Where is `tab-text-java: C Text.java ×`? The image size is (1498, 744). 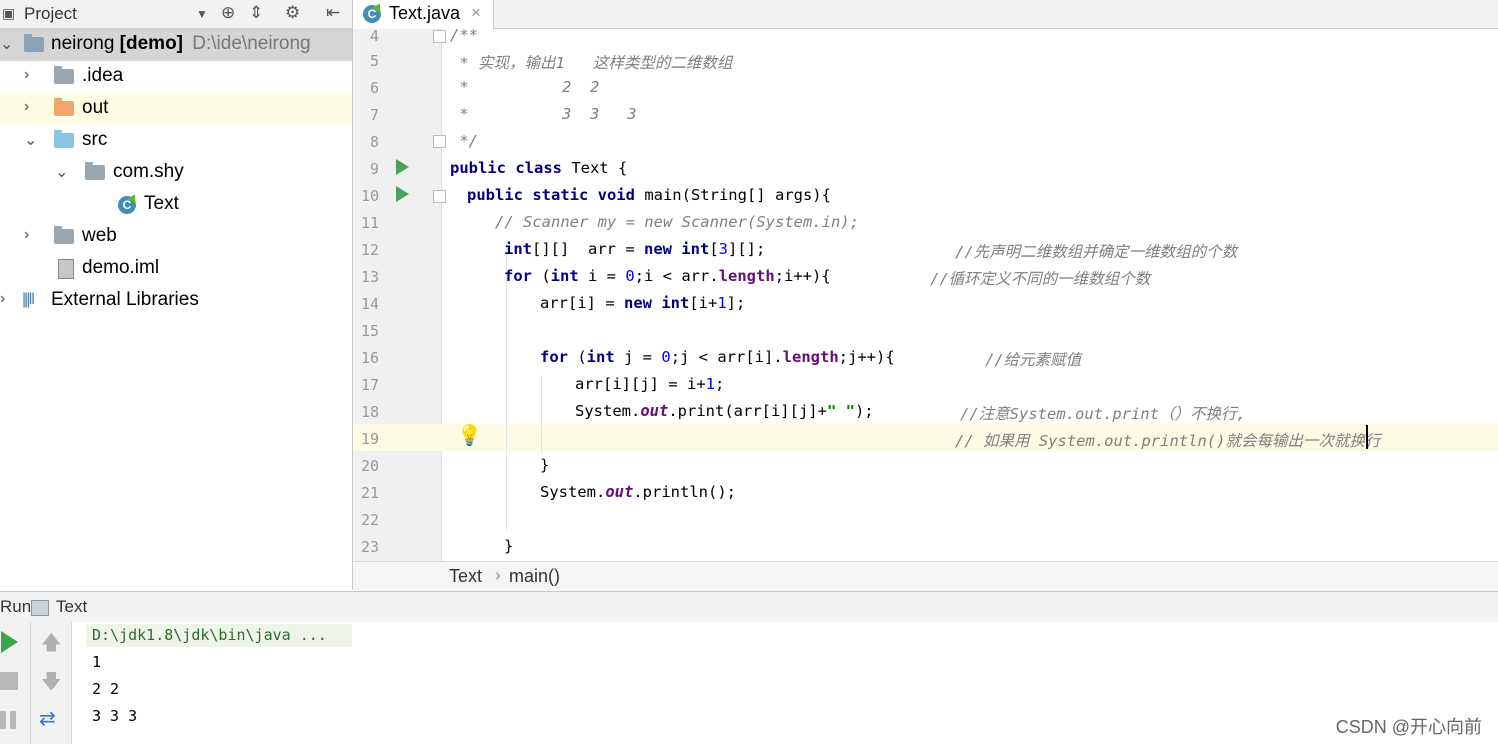
tab-text-java: C Text.java × is located at coordinates (423, 14).